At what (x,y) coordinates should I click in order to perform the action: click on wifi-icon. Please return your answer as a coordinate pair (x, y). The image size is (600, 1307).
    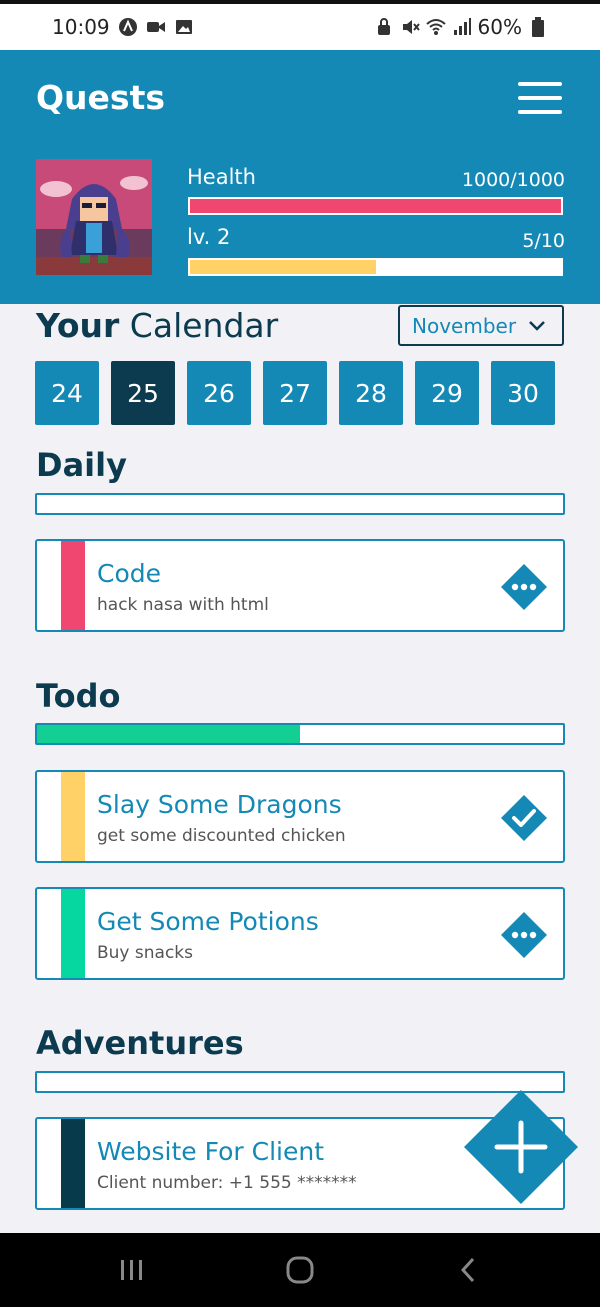
    Looking at the image, I should click on (435, 27).